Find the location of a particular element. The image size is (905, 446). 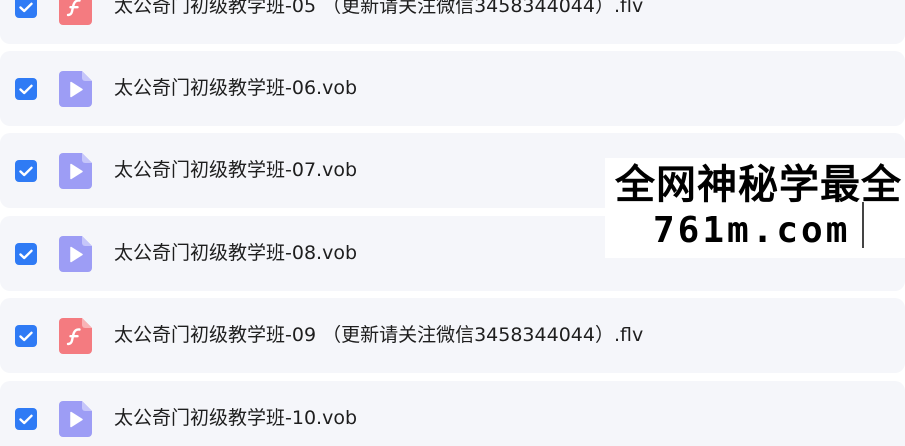

file-row: 太公奇门初级教学班-10.vob is located at coordinates (452, 413).